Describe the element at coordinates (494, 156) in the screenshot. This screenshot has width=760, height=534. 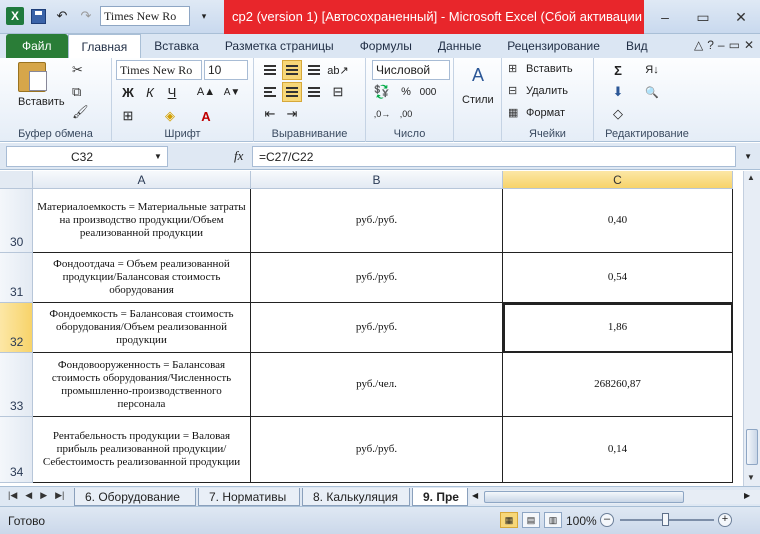
I see `formula-input: =C27/C22` at that location.